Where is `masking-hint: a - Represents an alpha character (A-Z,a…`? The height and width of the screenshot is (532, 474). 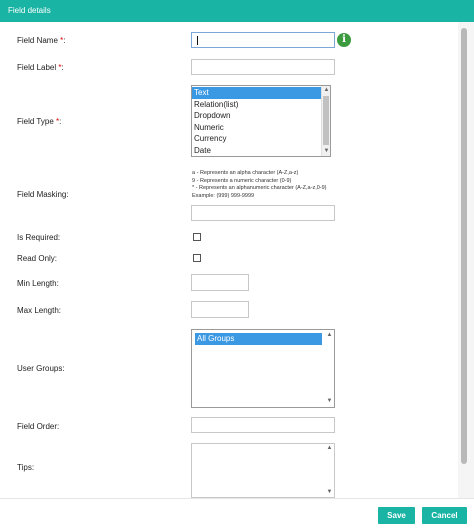
masking-hint: a - Represents an alpha character (A-Z,a… is located at coordinates (245, 173).